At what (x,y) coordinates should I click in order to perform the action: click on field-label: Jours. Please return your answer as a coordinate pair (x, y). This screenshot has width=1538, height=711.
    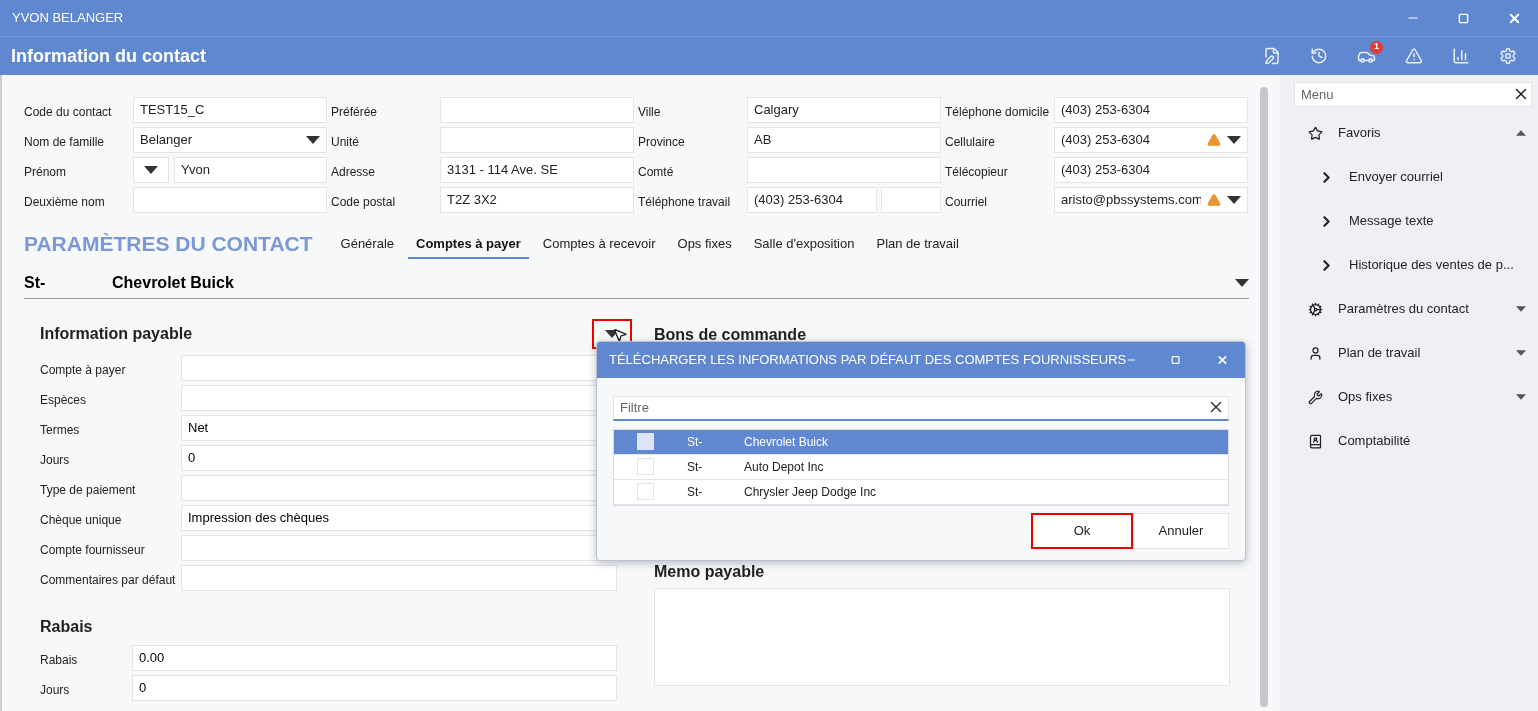
    Looking at the image, I should click on (55, 690).